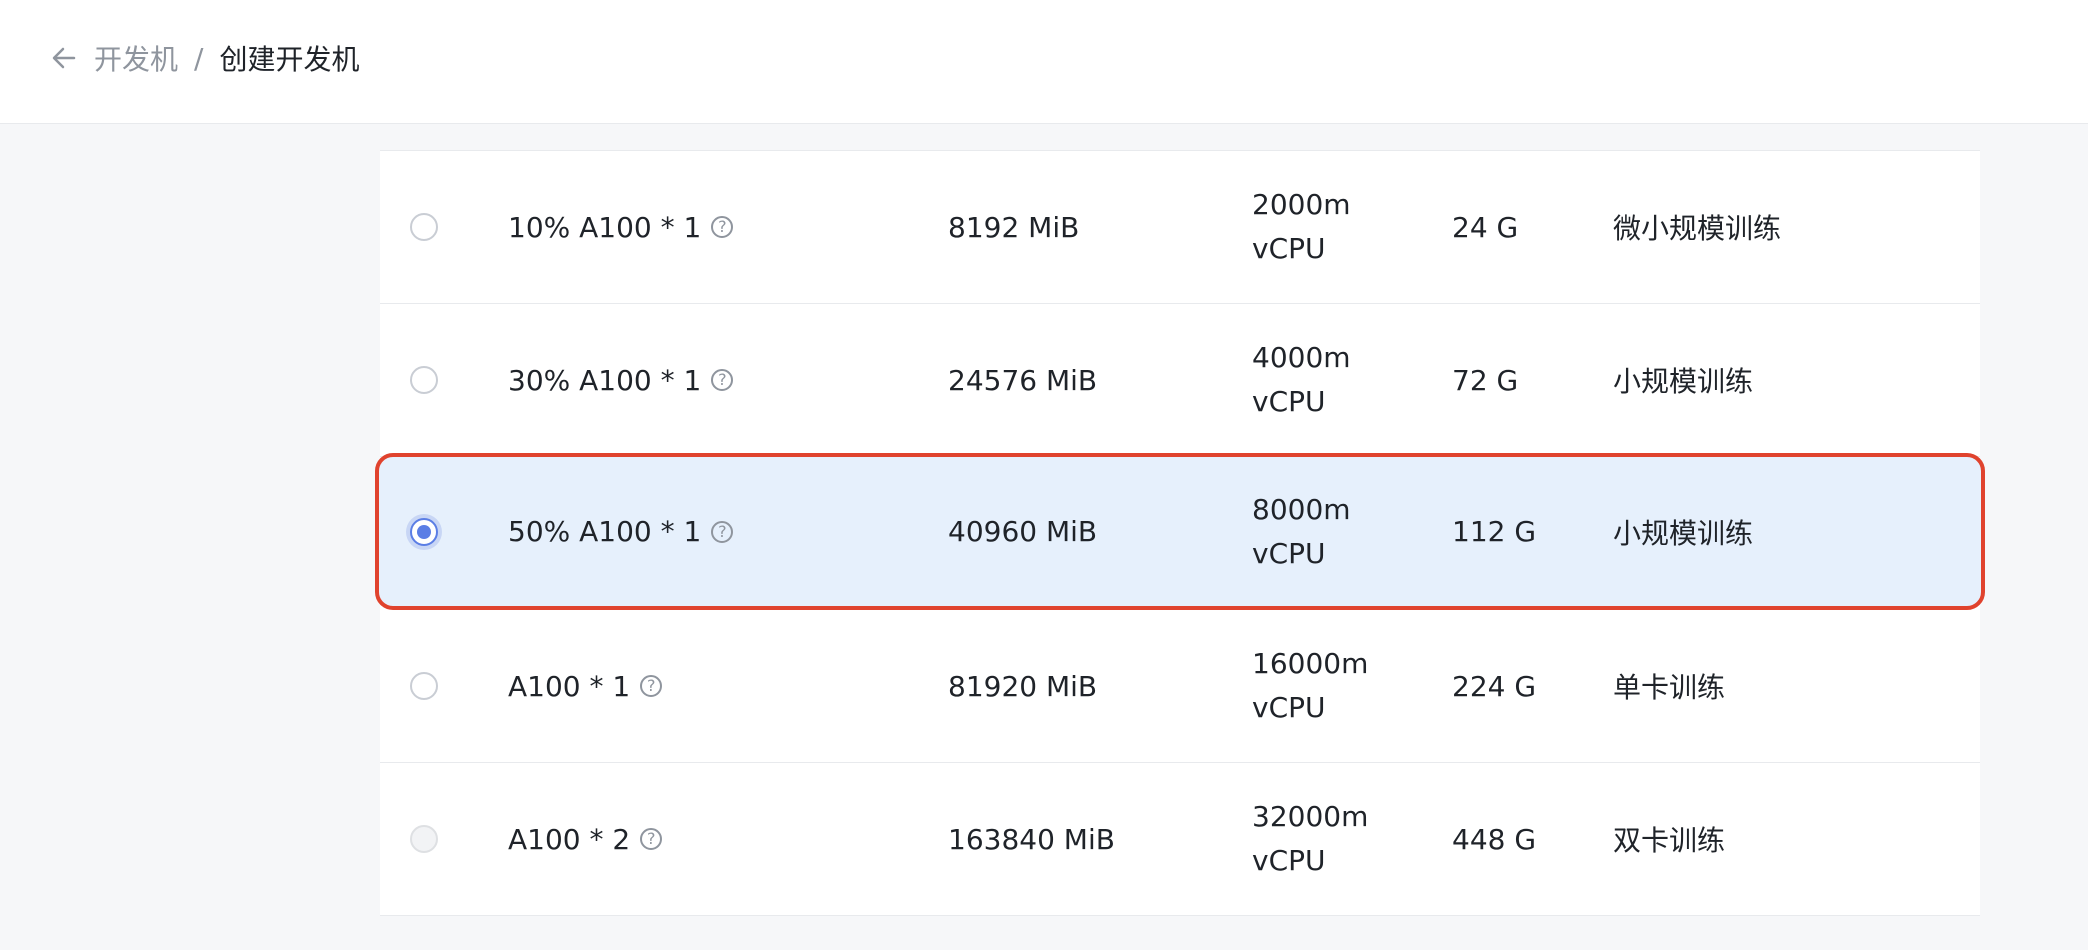 The width and height of the screenshot is (2088, 950). I want to click on cpu-cell: 16000m vCPU, so click(1310, 686).